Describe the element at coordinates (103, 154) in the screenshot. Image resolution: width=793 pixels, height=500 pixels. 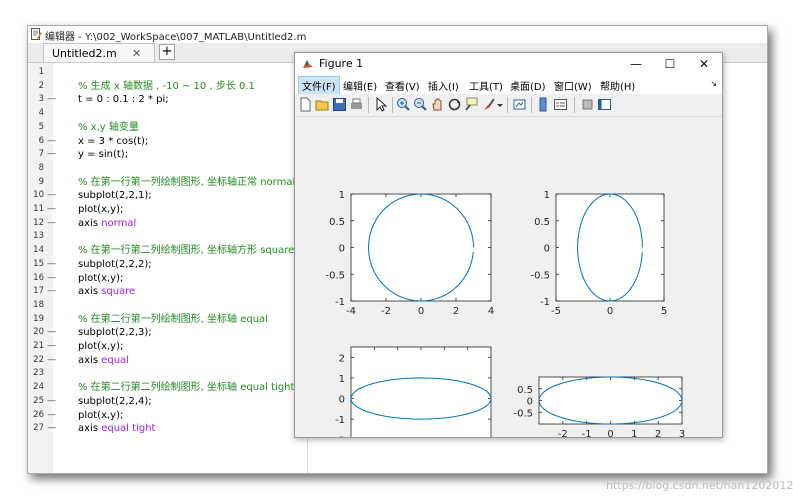
I see `code-text: y = sin(t);` at that location.